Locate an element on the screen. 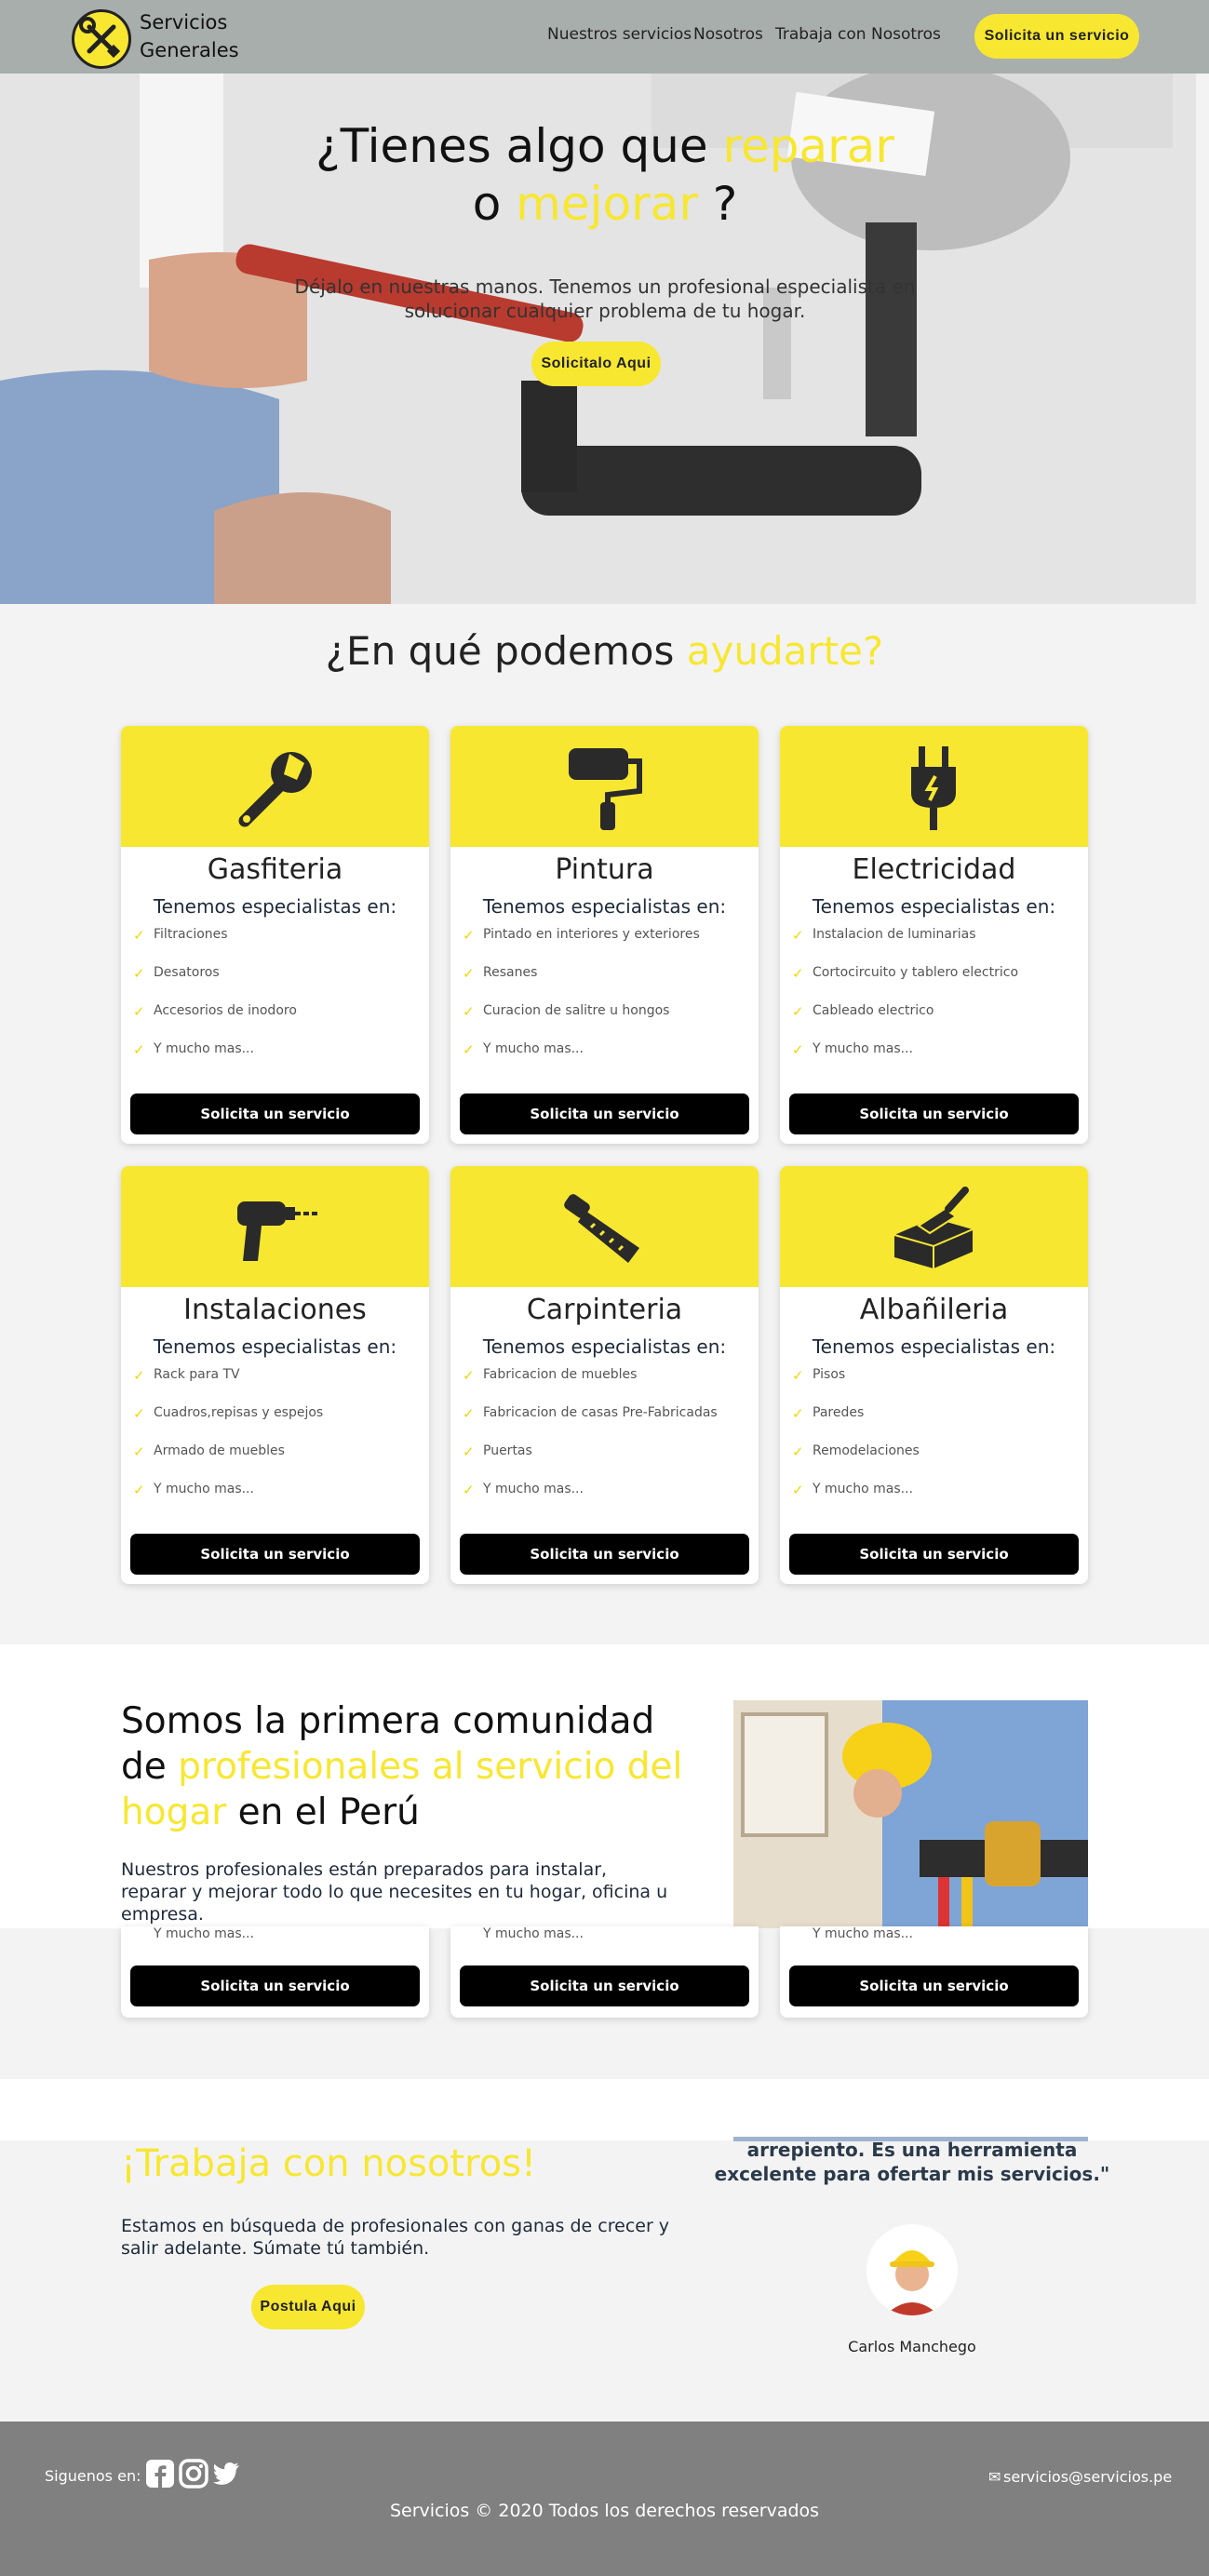 This screenshot has width=1209, height=2576. card-title: Pintura is located at coordinates (604, 869).